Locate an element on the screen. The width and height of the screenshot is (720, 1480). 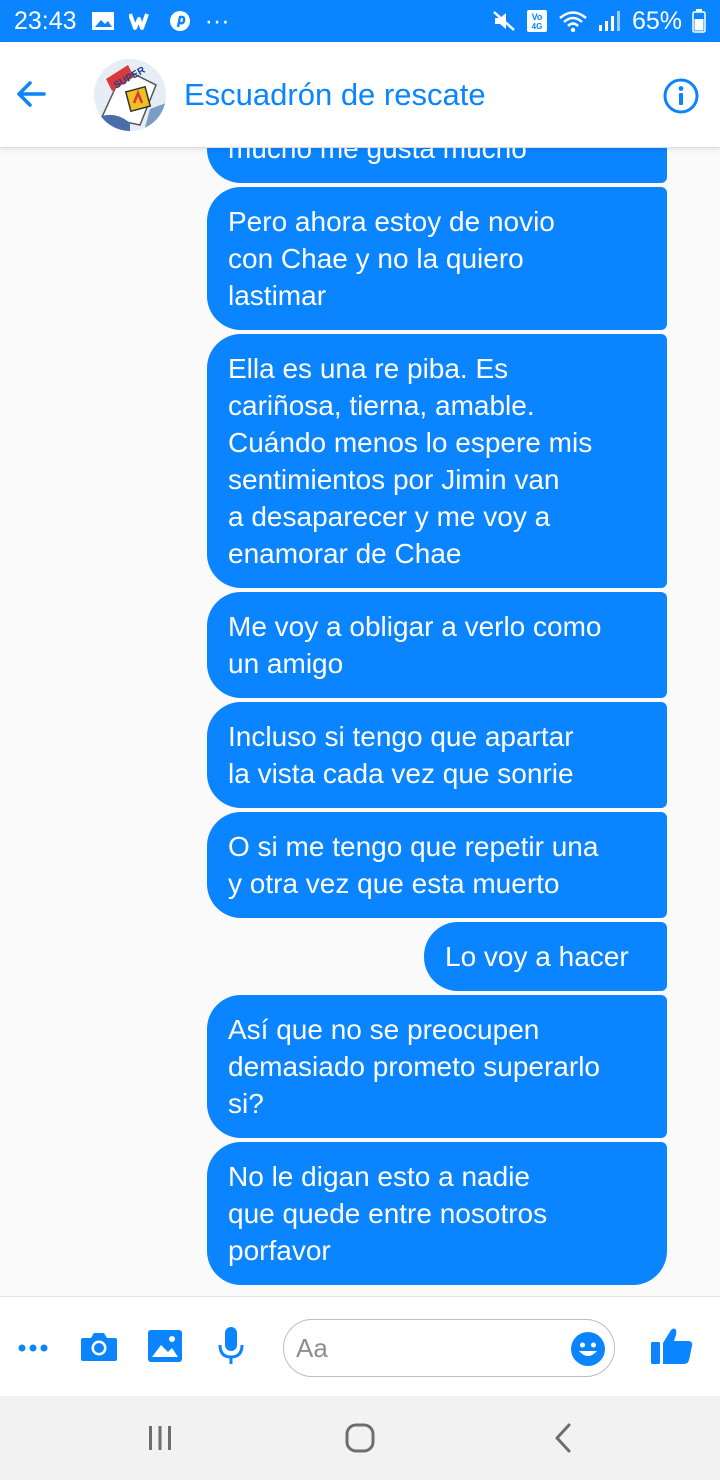
microphone-icon is located at coordinates (231, 1348).